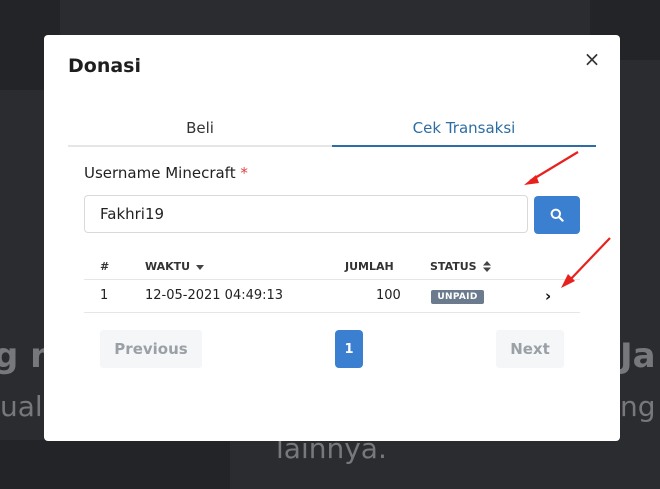 Image resolution: width=660 pixels, height=489 pixels. I want to click on column-header-no: #, so click(104, 266).